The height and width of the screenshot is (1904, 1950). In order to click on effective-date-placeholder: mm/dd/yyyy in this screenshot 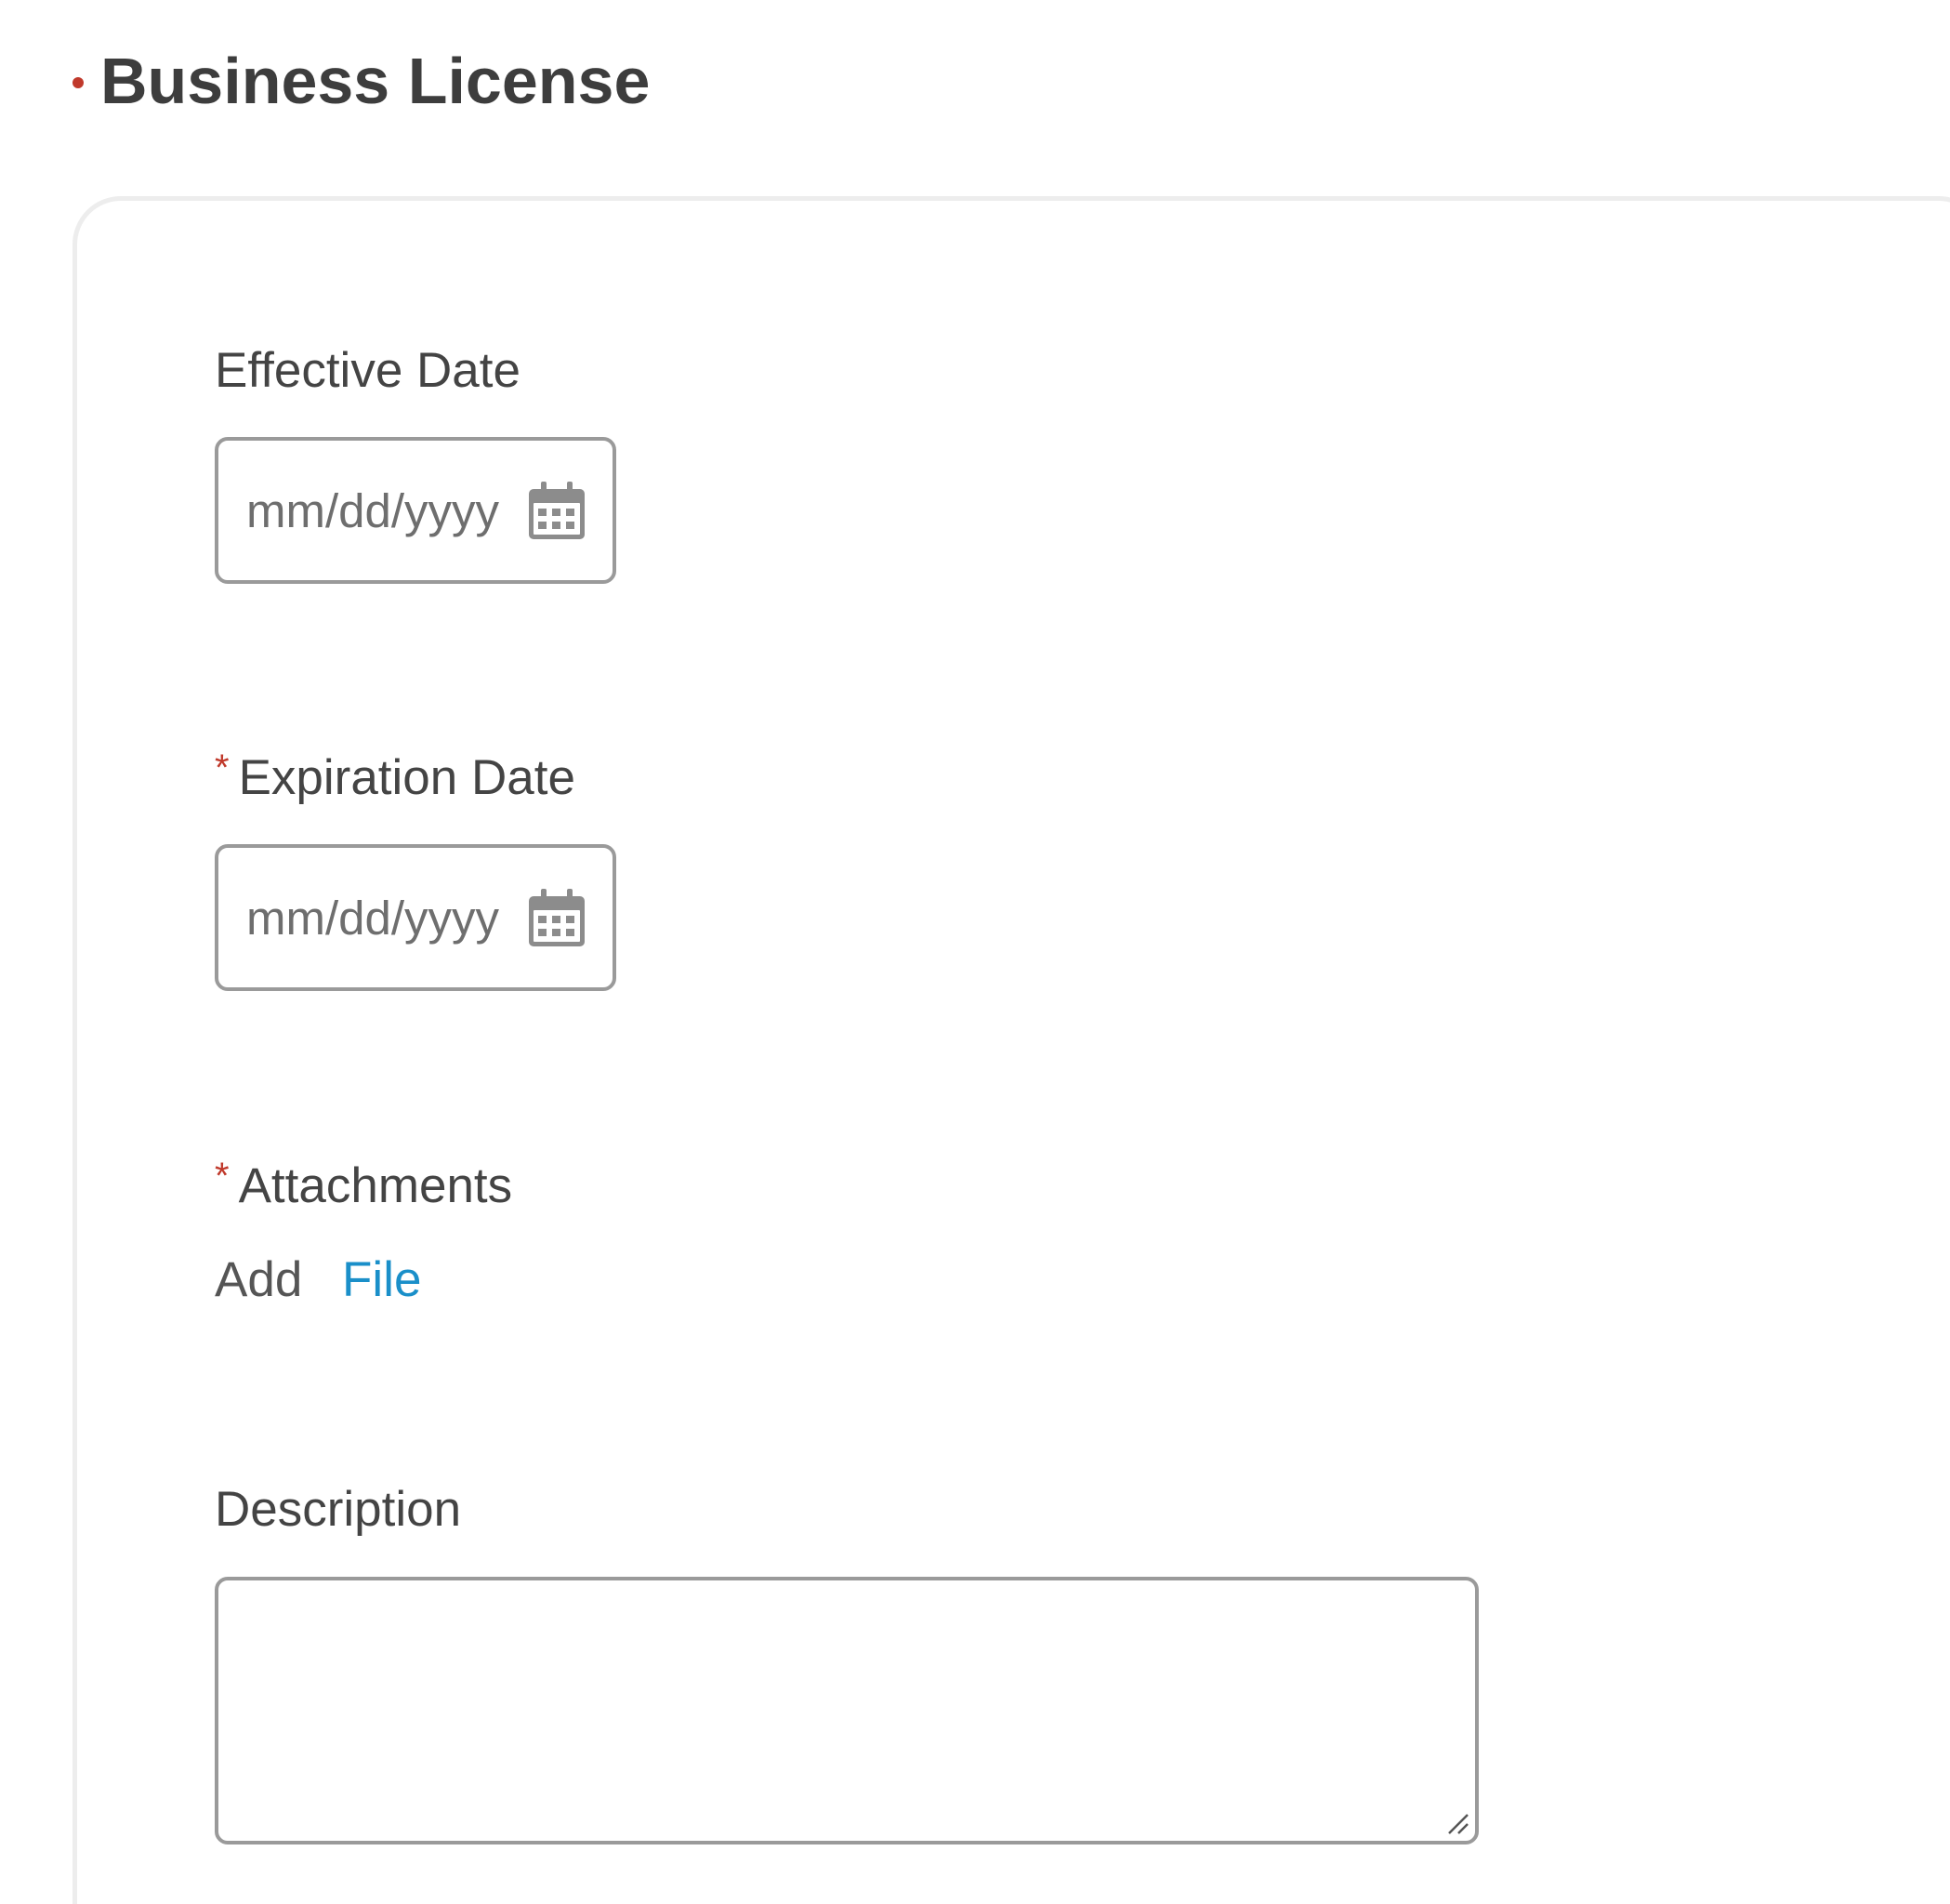, I will do `click(373, 510)`.